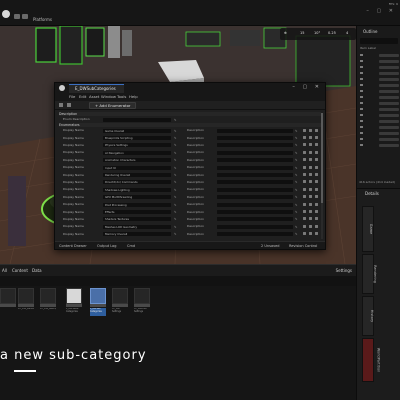  What do you see at coordinates (142, 303) in the screenshot?
I see `asset-tile: ST_DWCMD Settings` at bounding box center [142, 303].